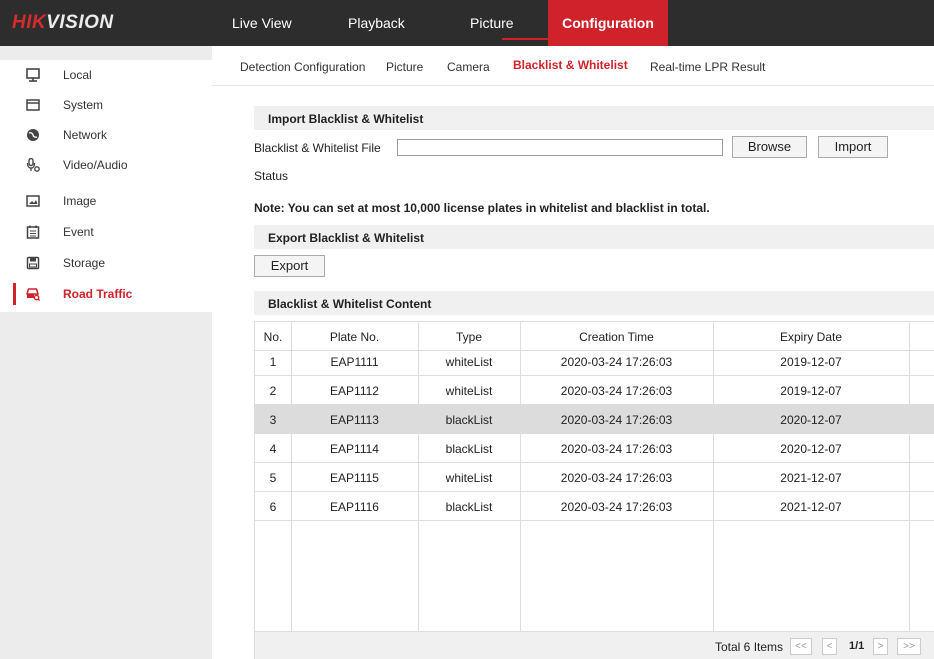 The width and height of the screenshot is (934, 659). Describe the element at coordinates (83, 105) in the screenshot. I see `sidebar-item-label: System` at that location.